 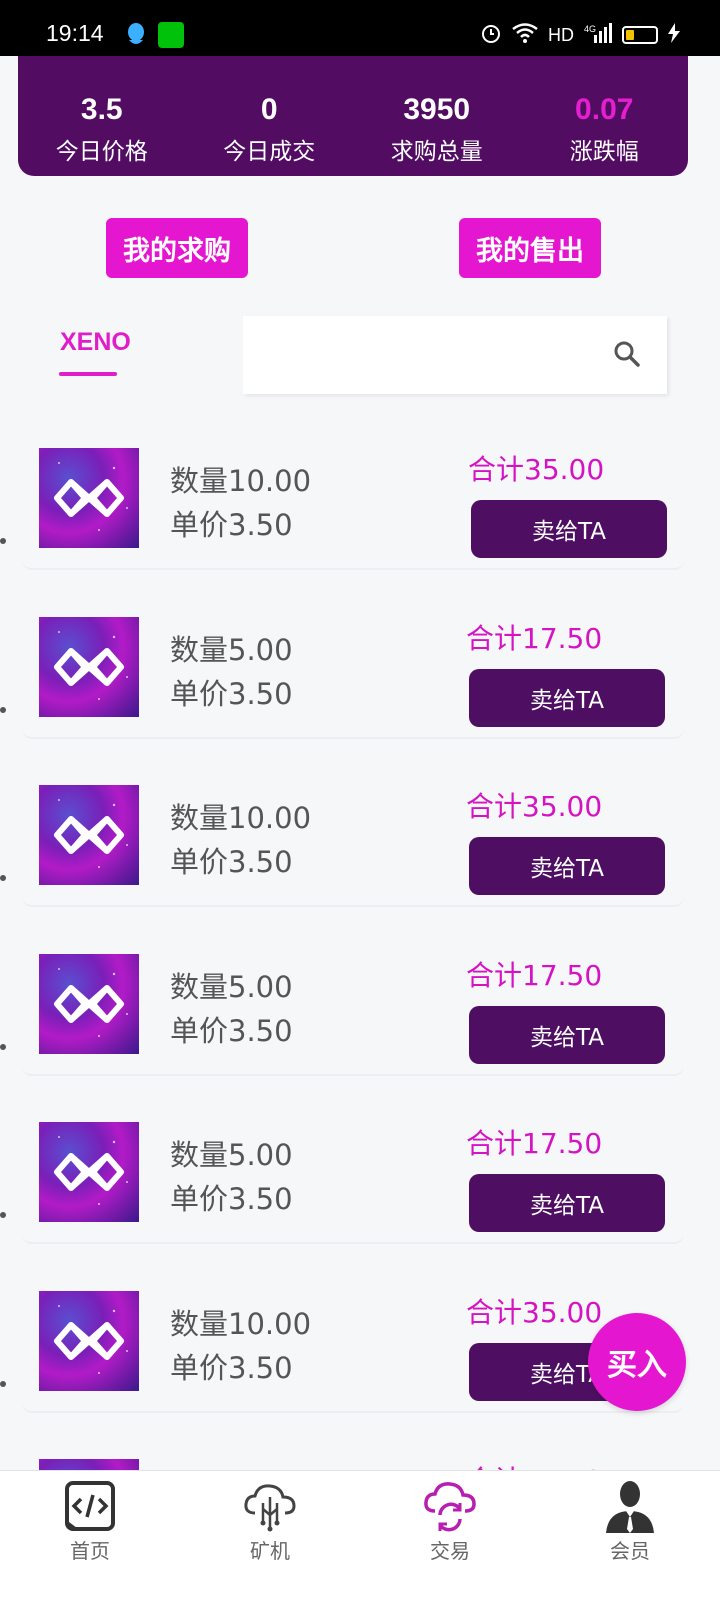 What do you see at coordinates (88, 374) in the screenshot?
I see `active-tab-indicator` at bounding box center [88, 374].